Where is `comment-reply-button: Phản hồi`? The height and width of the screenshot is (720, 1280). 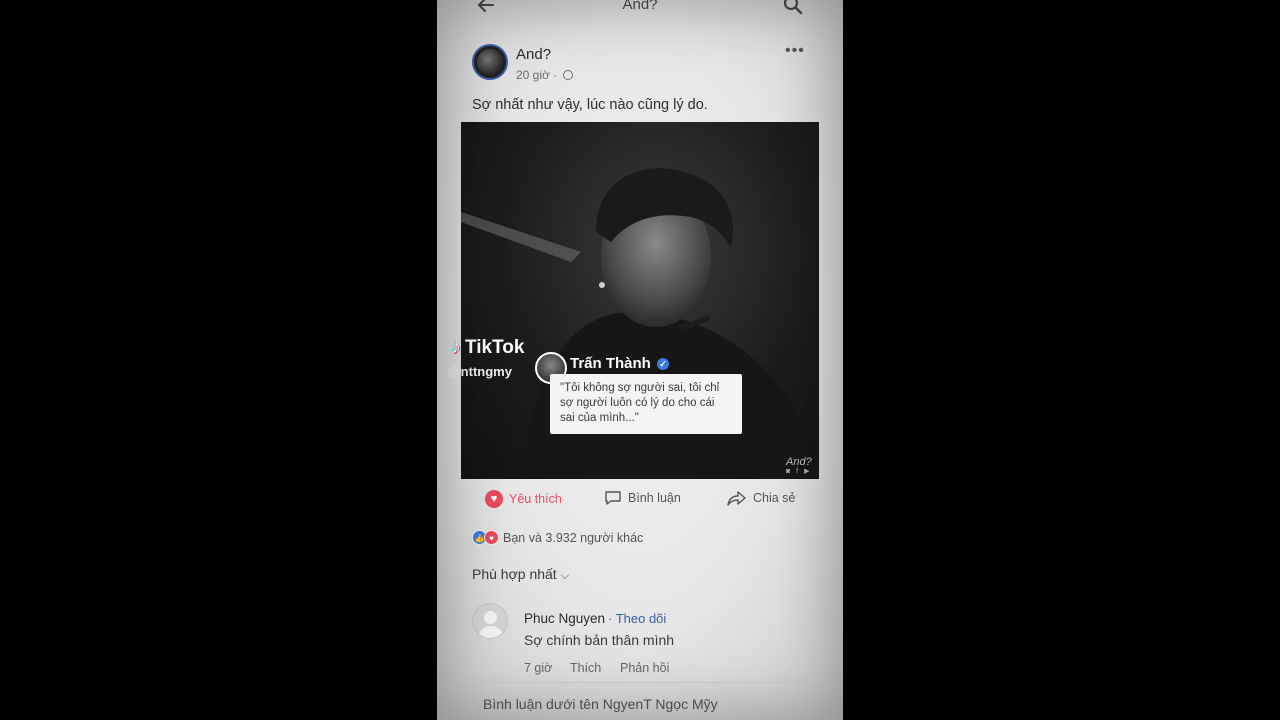 comment-reply-button: Phản hồi is located at coordinates (644, 668).